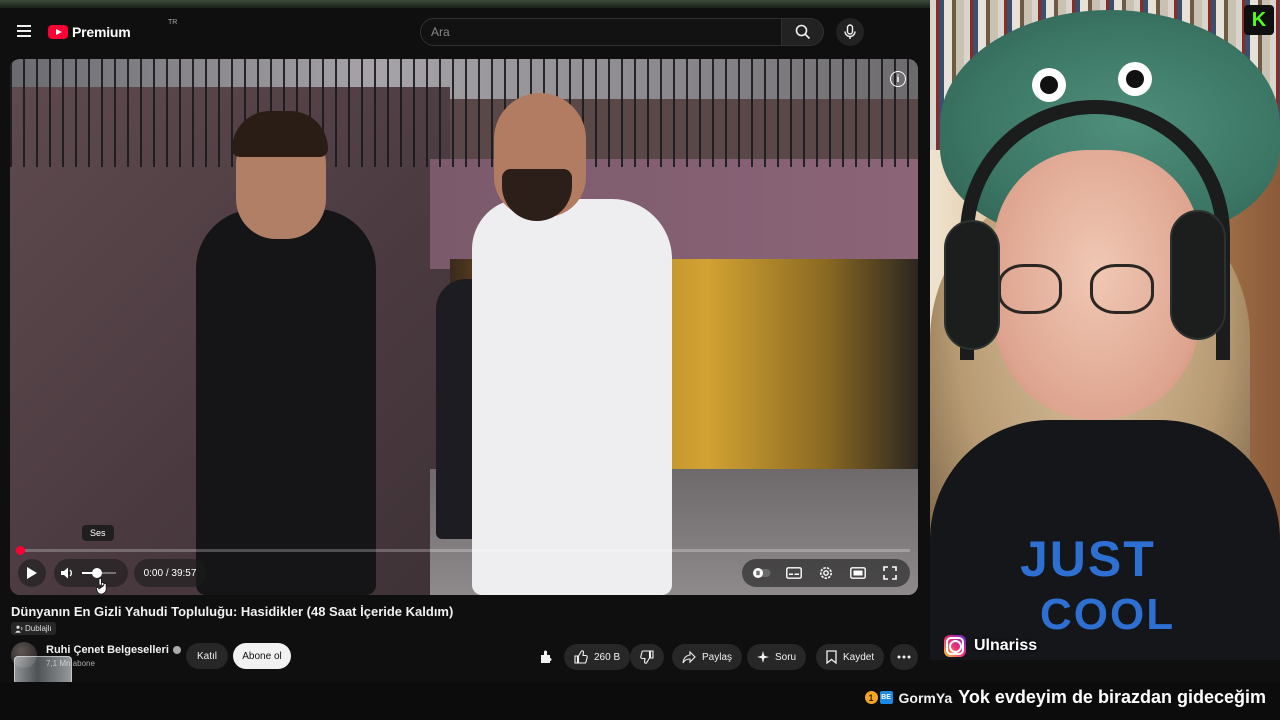  I want to click on masthead: Premium TR, so click(465, 31).